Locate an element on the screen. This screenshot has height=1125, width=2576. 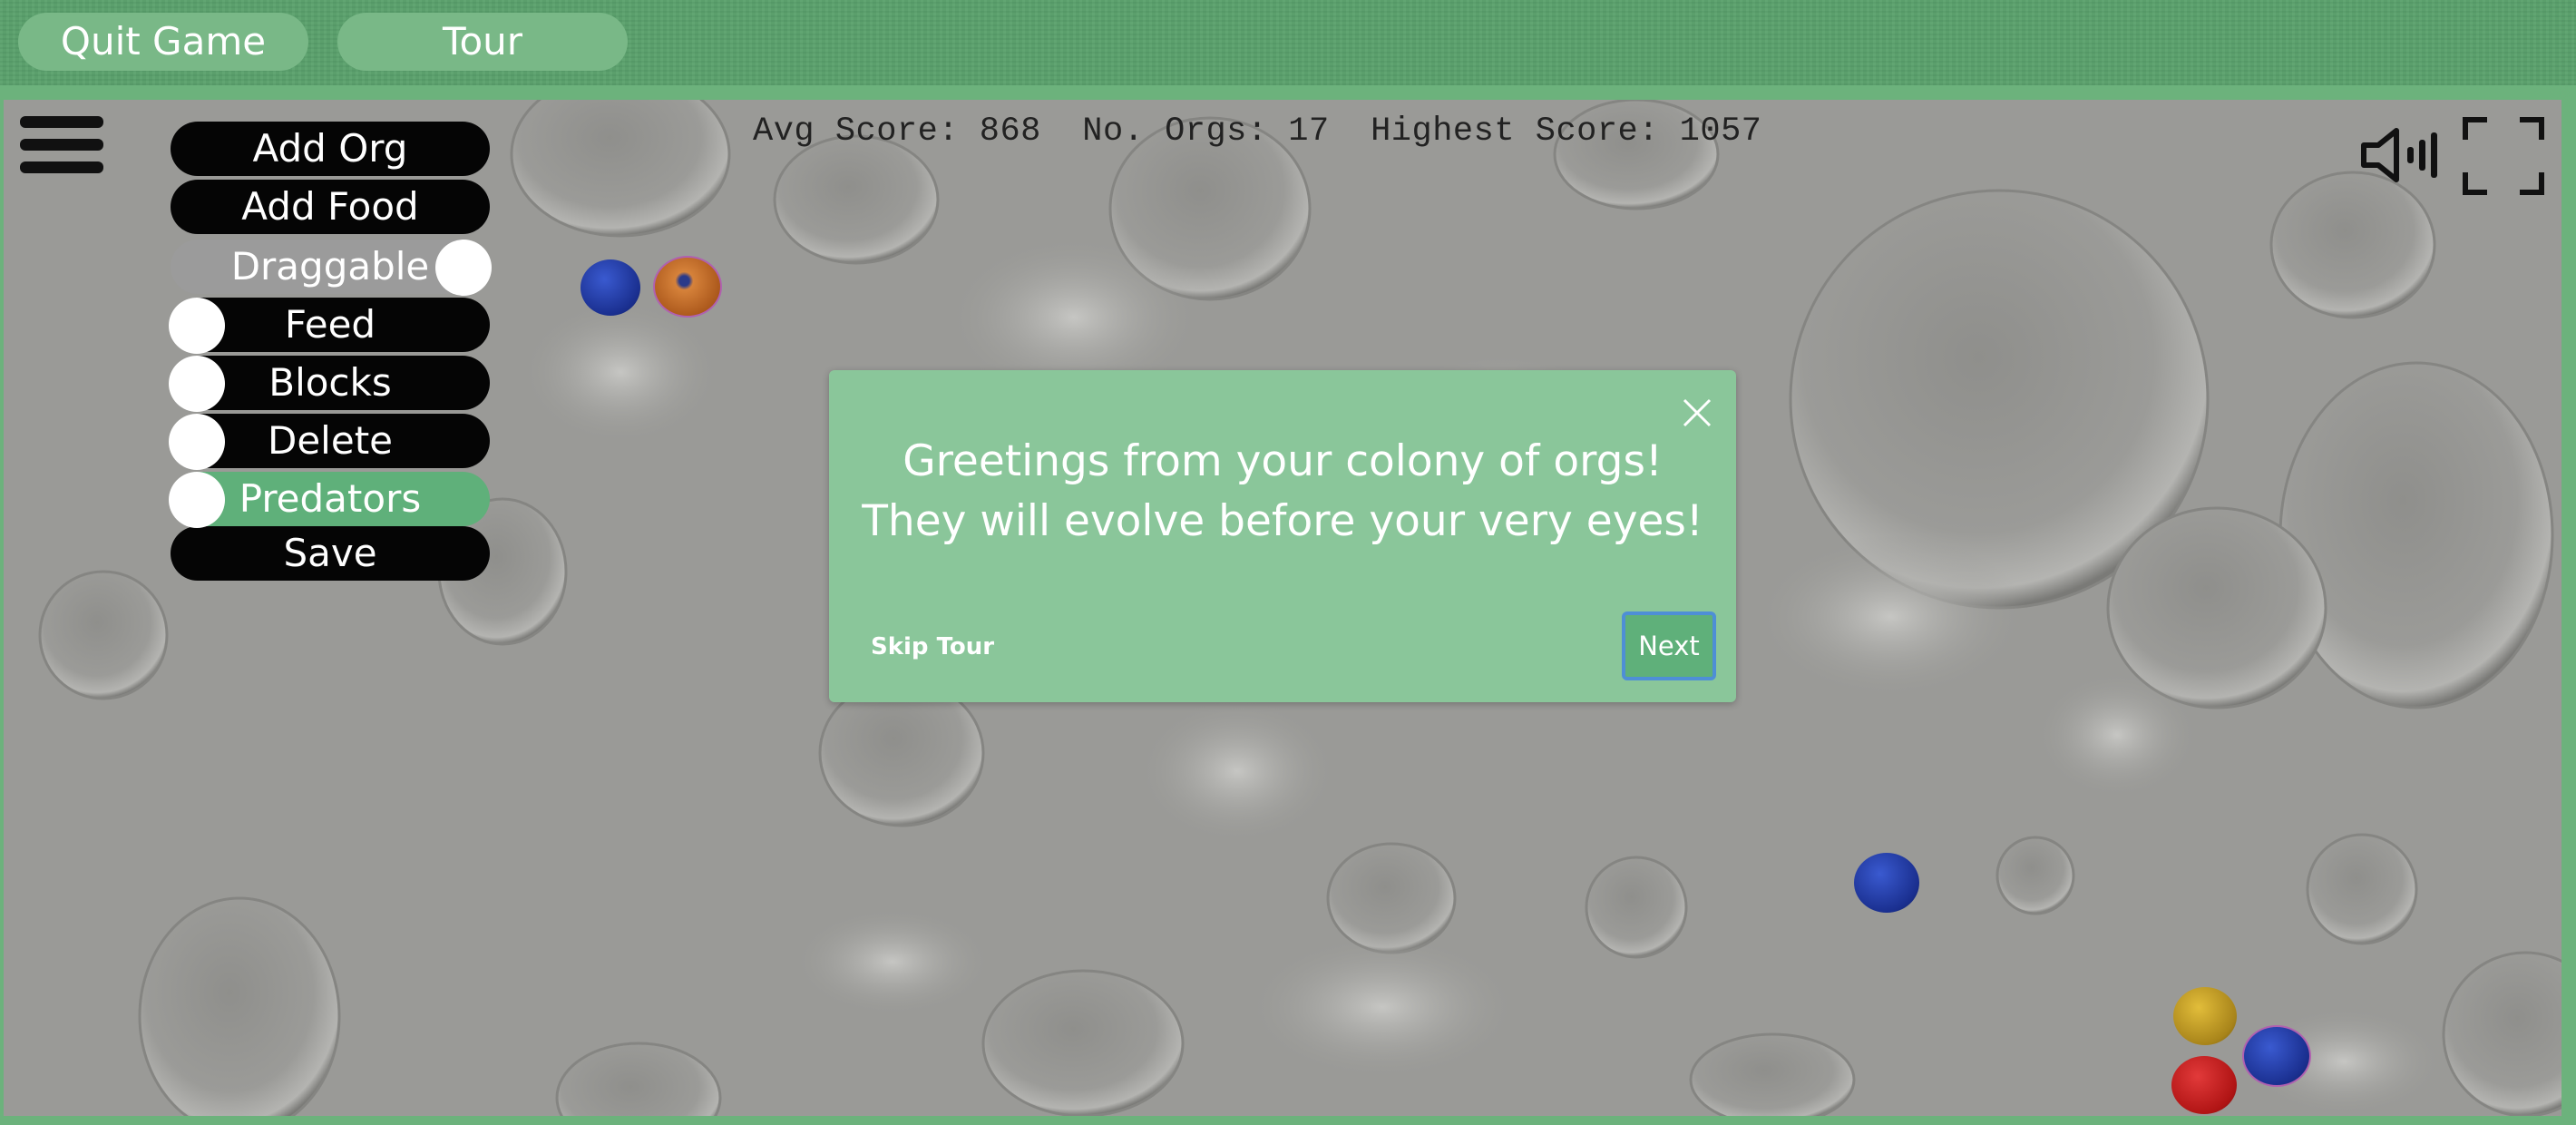
add-food-label: Add Food is located at coordinates (330, 206).